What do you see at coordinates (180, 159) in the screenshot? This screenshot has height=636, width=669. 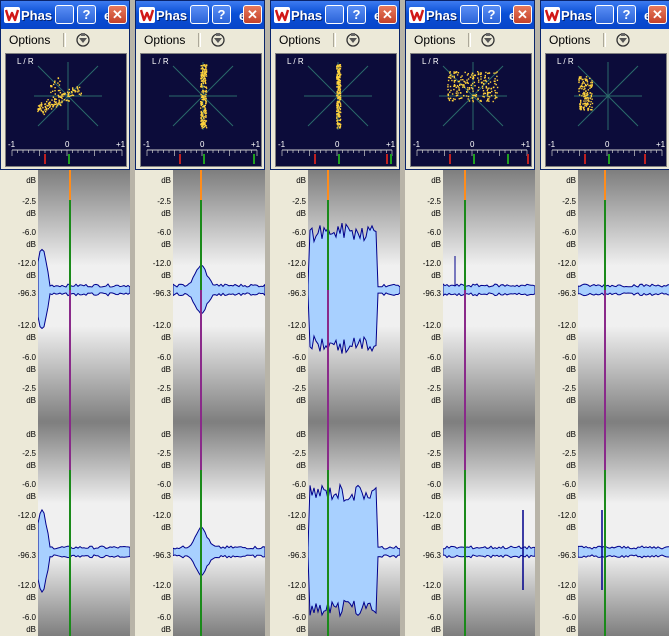 I see `level-marker` at bounding box center [180, 159].